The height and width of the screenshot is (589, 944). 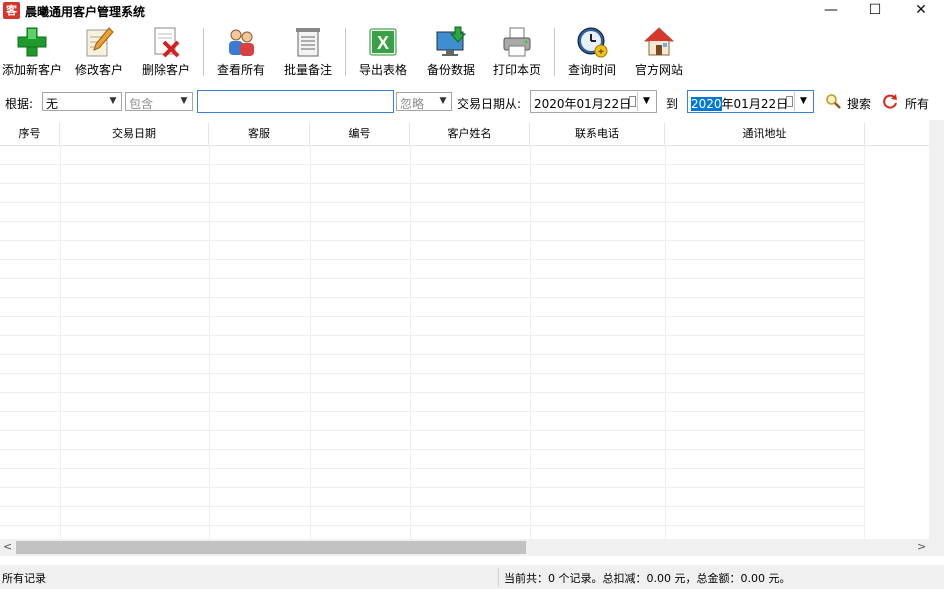 I want to click on date-from-value: 2020年01月22日, so click(x=583, y=104).